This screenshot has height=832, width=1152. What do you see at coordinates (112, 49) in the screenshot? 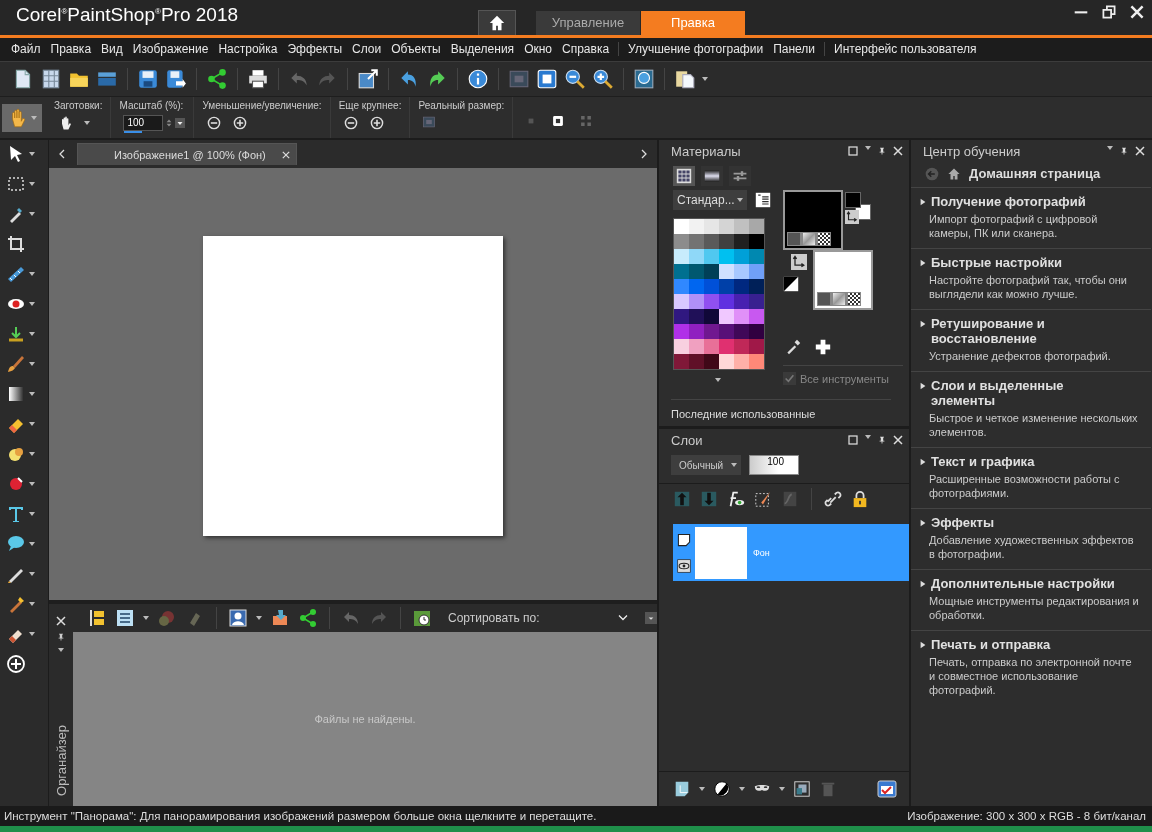
I see `menu-item: Вид` at bounding box center [112, 49].